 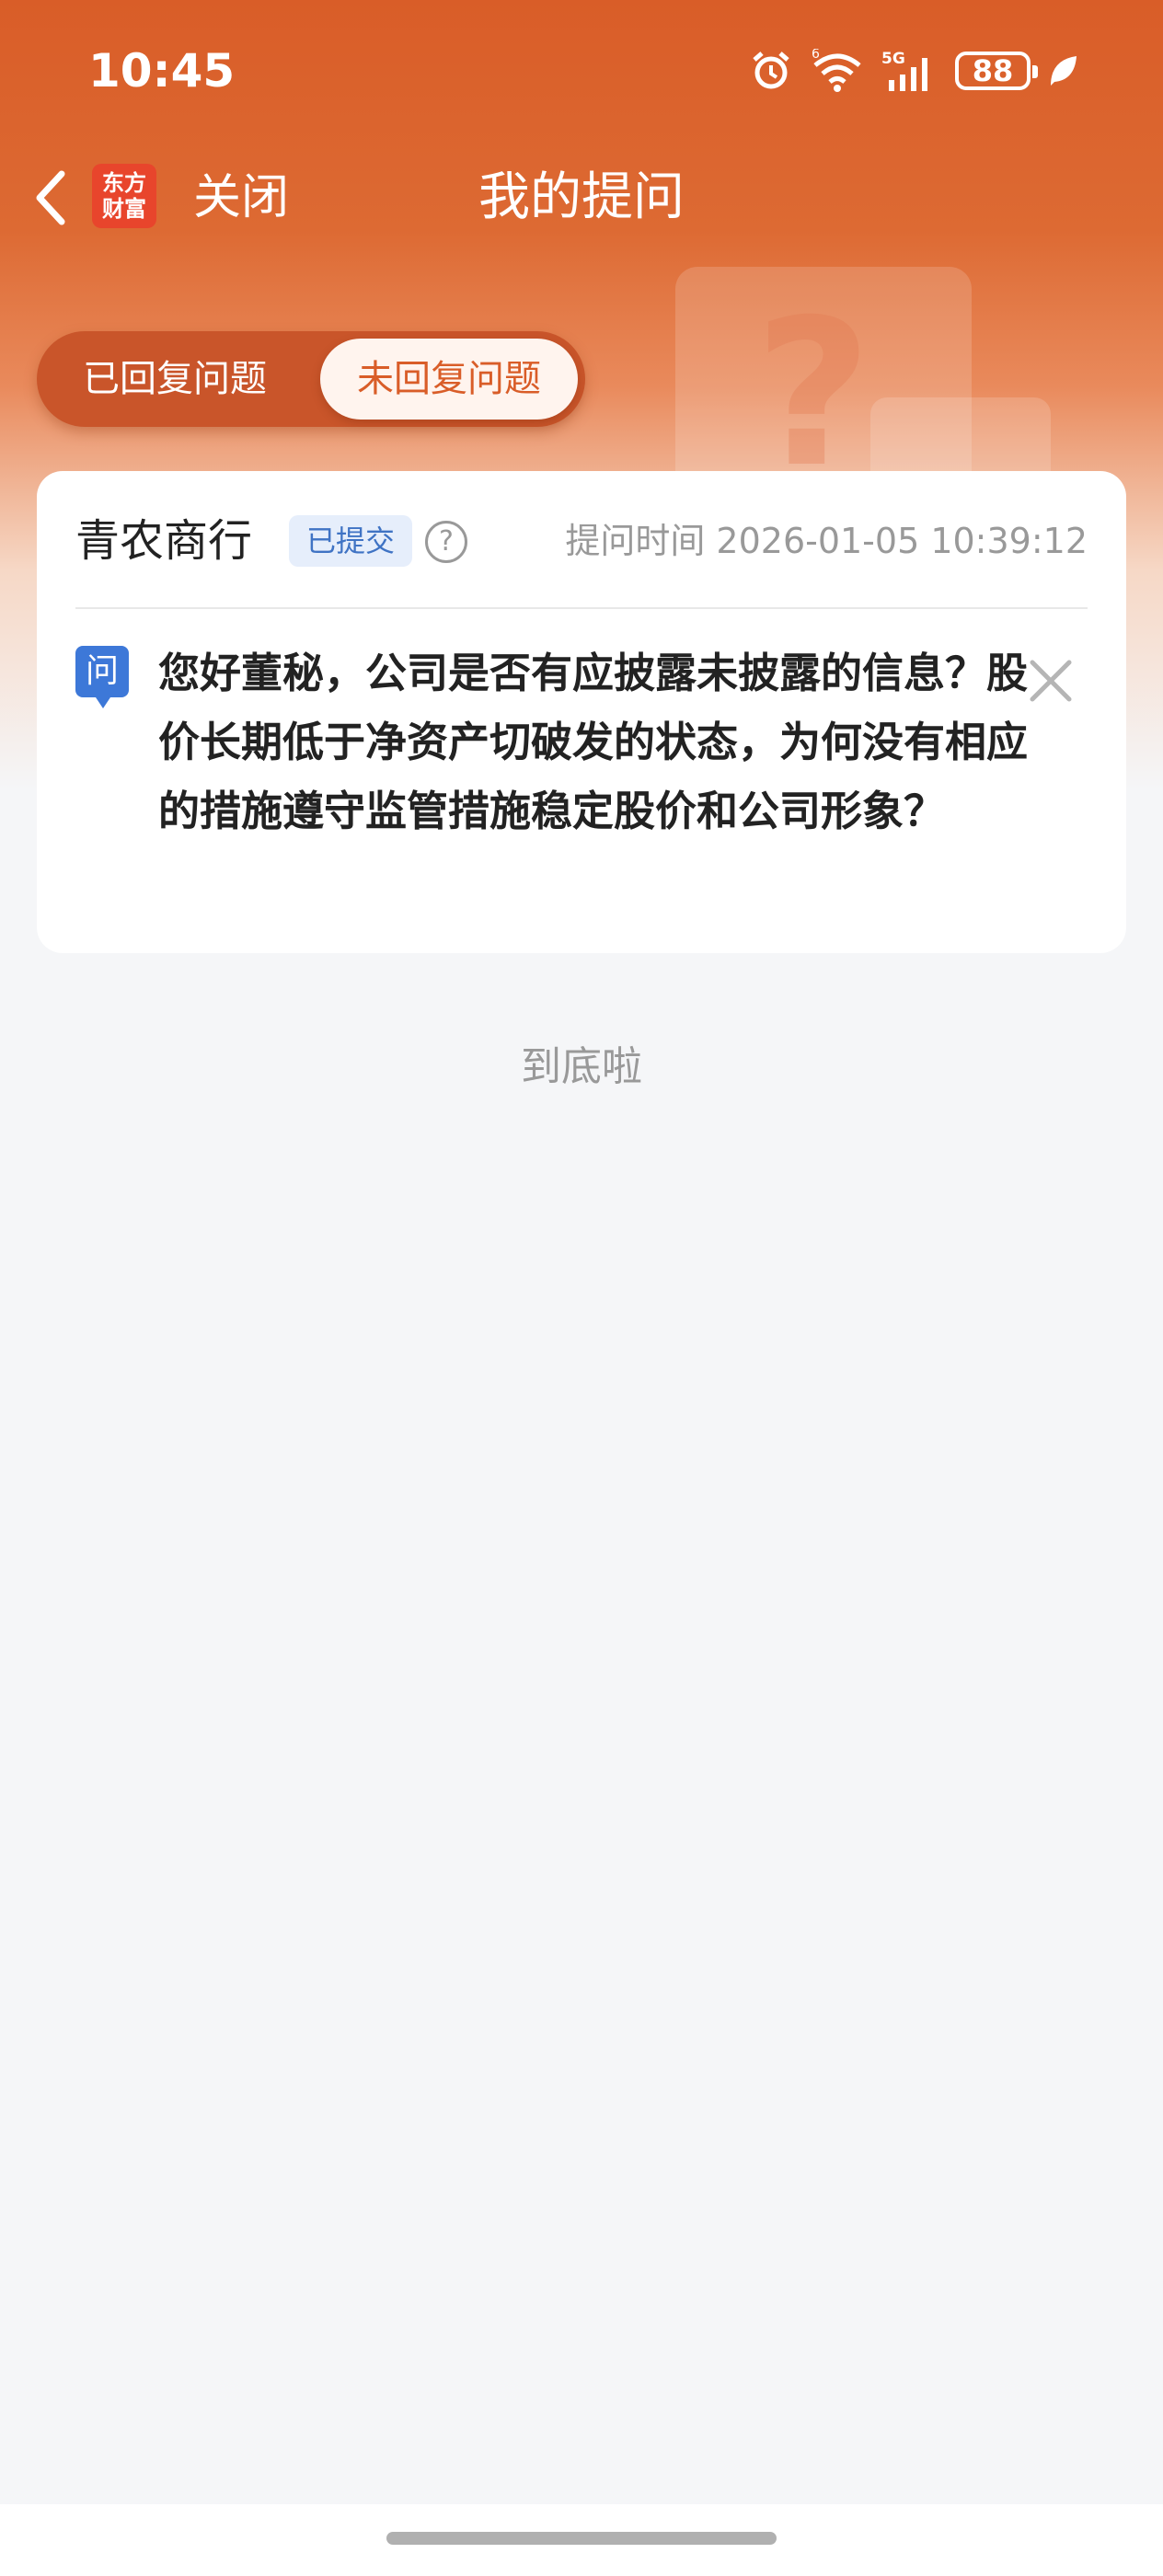 What do you see at coordinates (816, 55) in the screenshot?
I see `svg-text: 6` at bounding box center [816, 55].